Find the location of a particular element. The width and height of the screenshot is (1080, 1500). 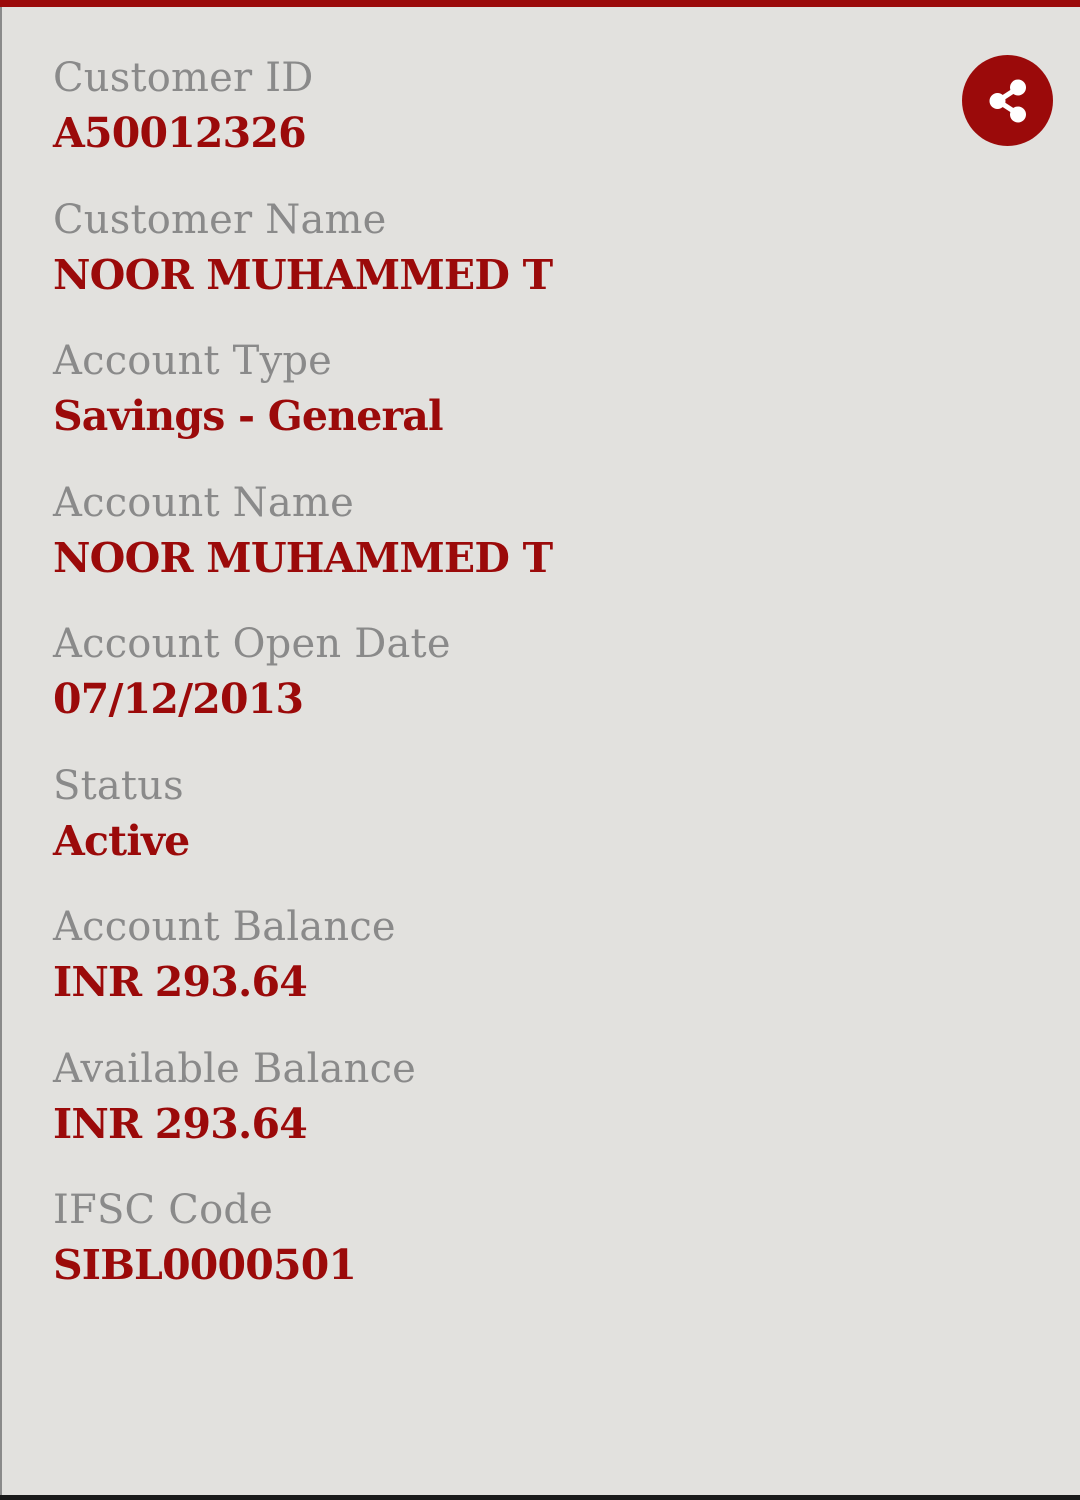

left-border is located at coordinates (1, 751).